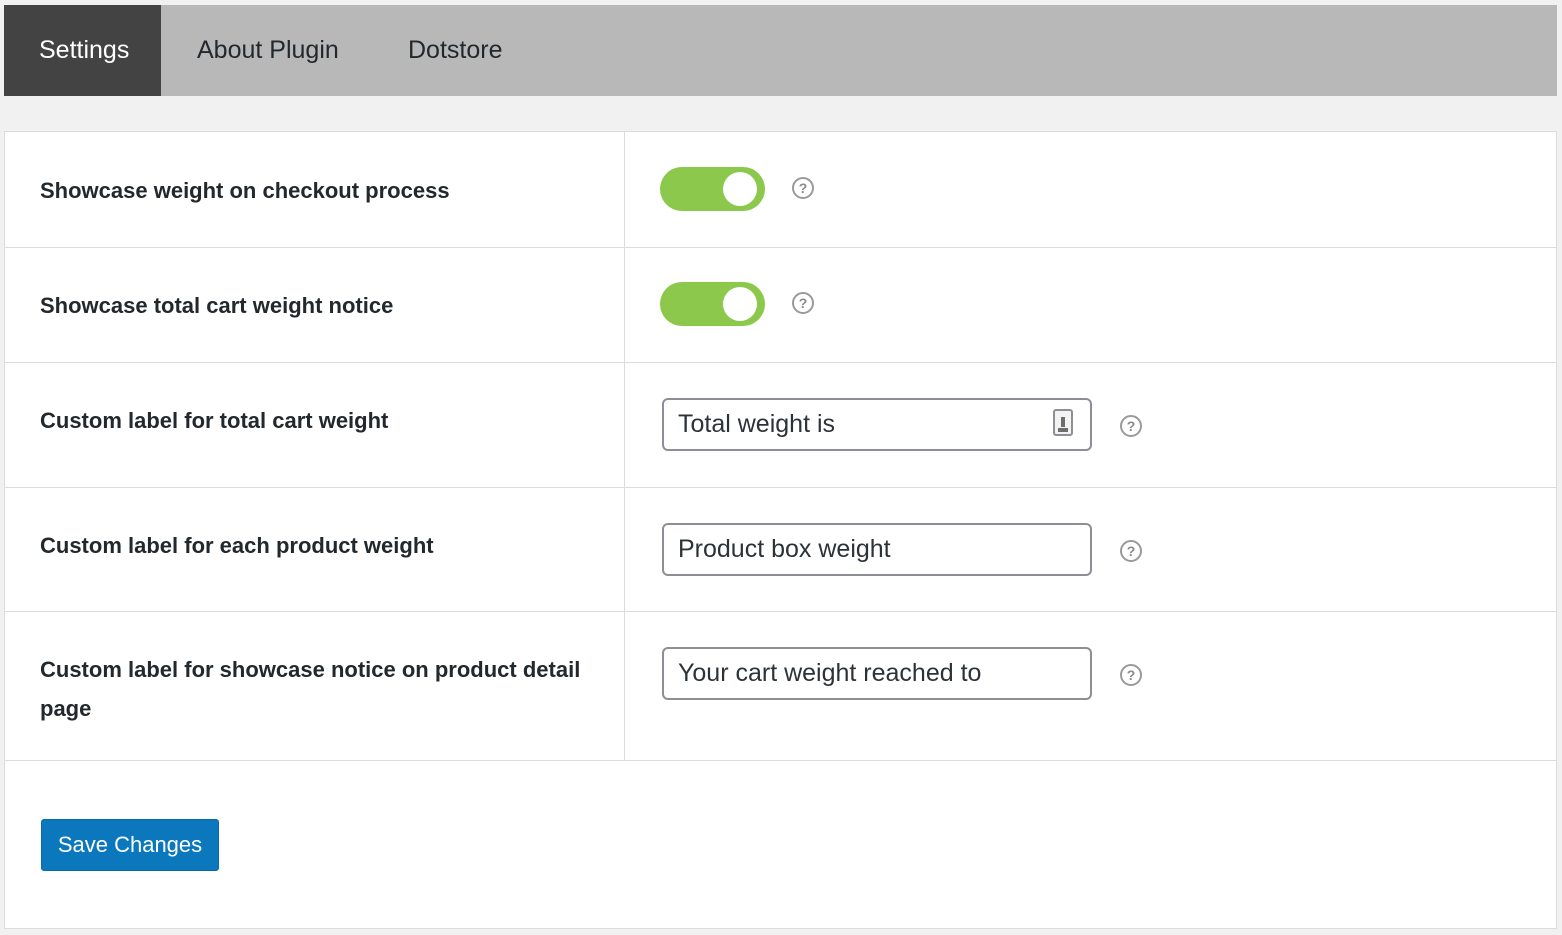 The height and width of the screenshot is (935, 1562). What do you see at coordinates (437, 50) in the screenshot?
I see `tab-dotstore: Dotstore` at bounding box center [437, 50].